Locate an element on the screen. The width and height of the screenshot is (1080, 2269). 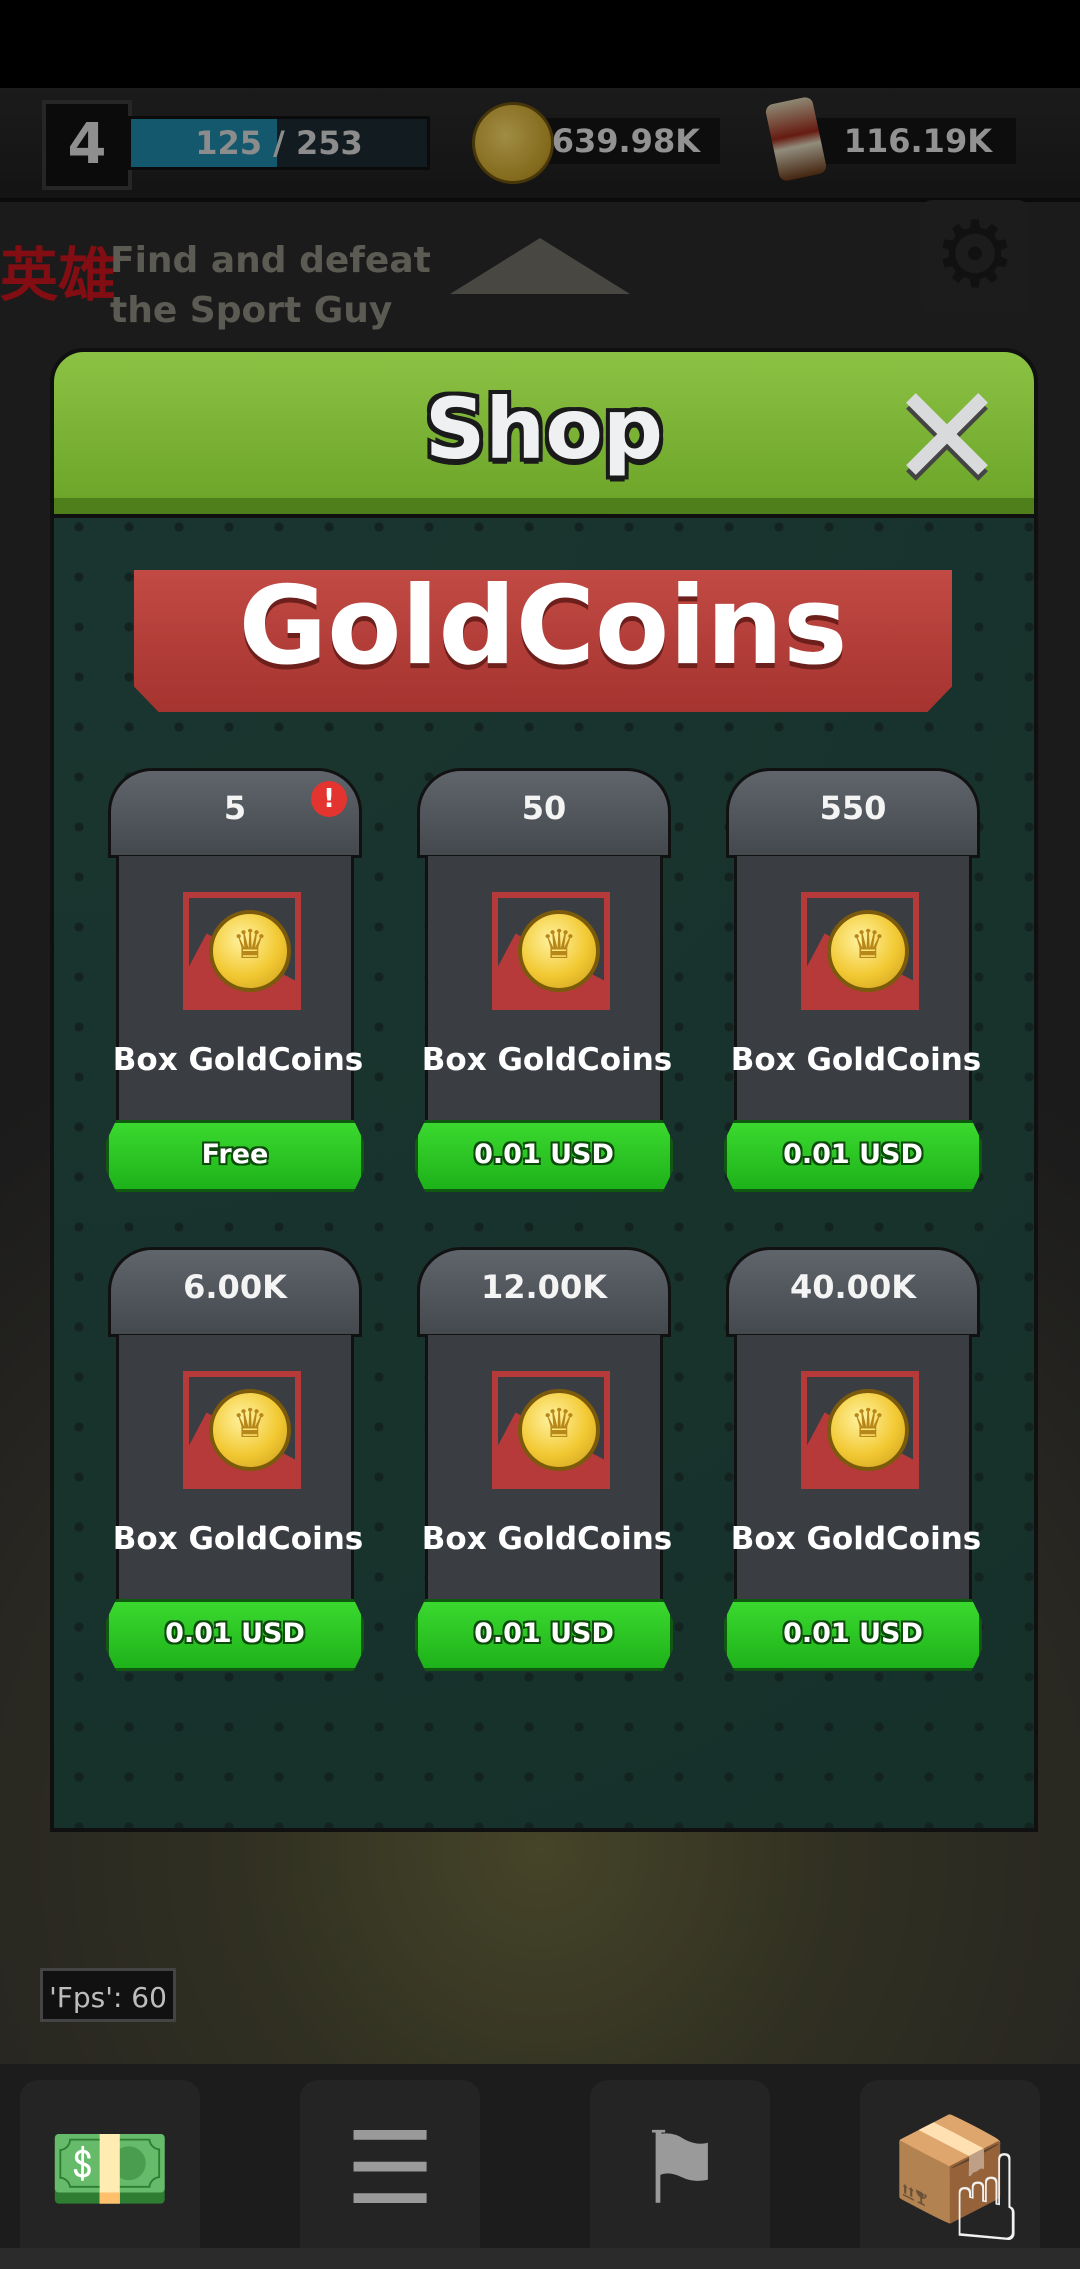
nav-money-button: 💵 is located at coordinates (110, 2164).